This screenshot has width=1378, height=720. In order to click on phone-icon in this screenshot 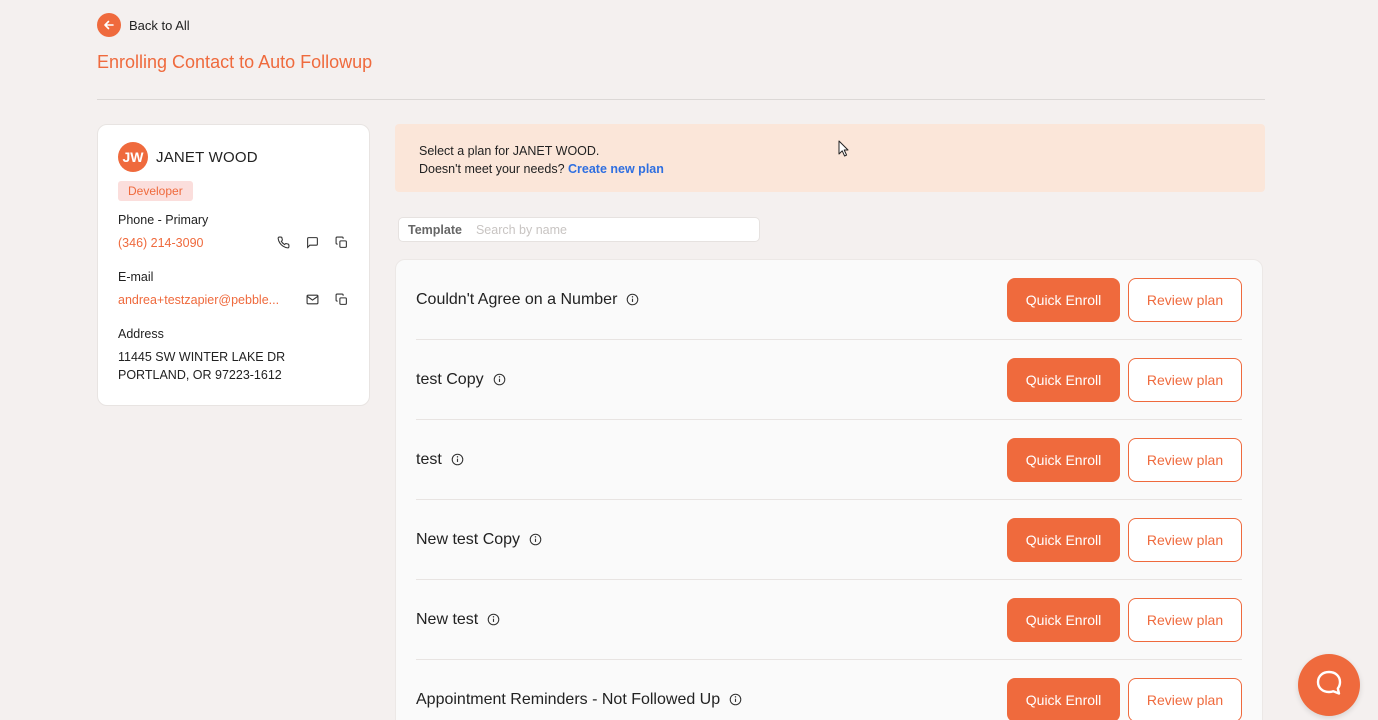, I will do `click(283, 242)`.